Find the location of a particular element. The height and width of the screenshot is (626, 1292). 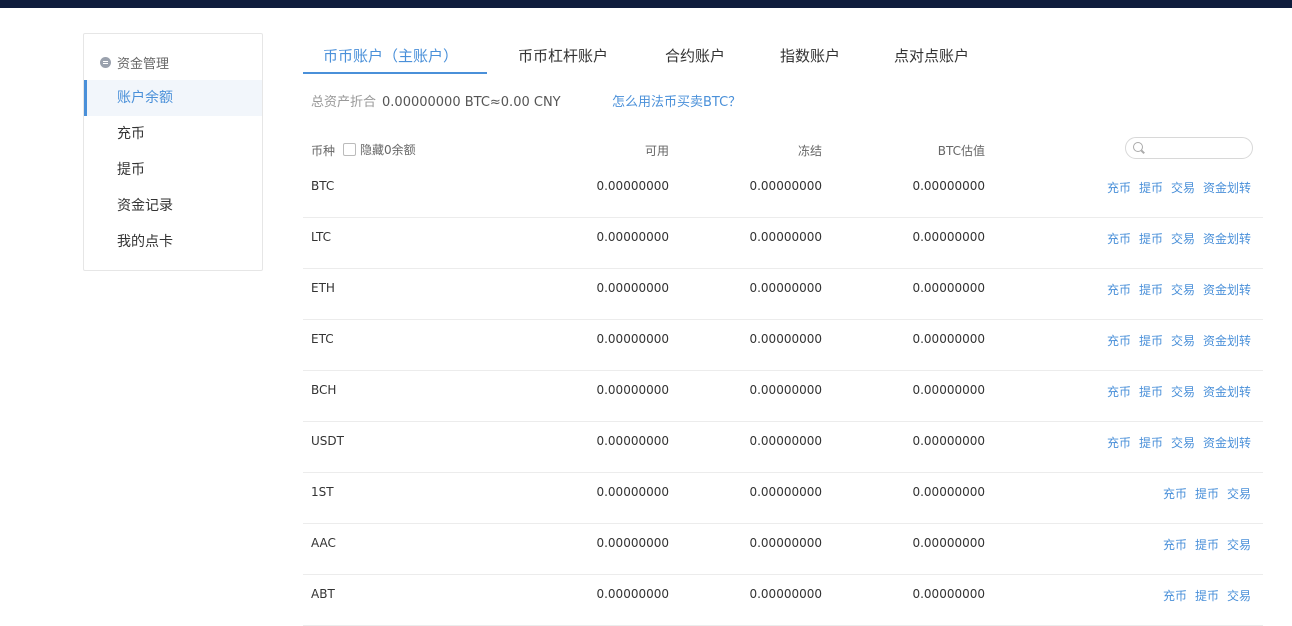

sidebar: 资金管理 账户余额 充币 提币 资金记录 我的点卡 is located at coordinates (173, 152).